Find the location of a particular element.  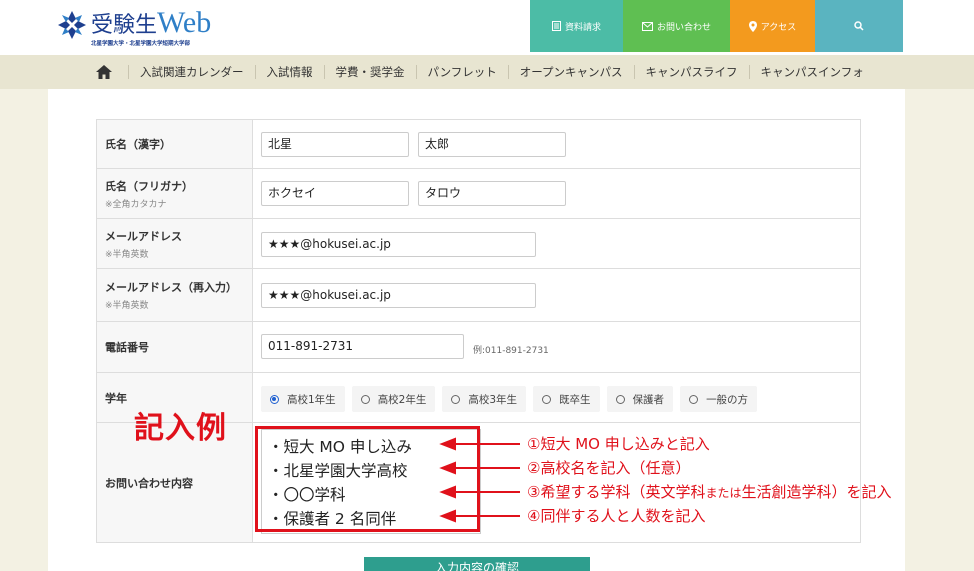

example-line-1: ・短大 MO 申し込み is located at coordinates (340, 447).